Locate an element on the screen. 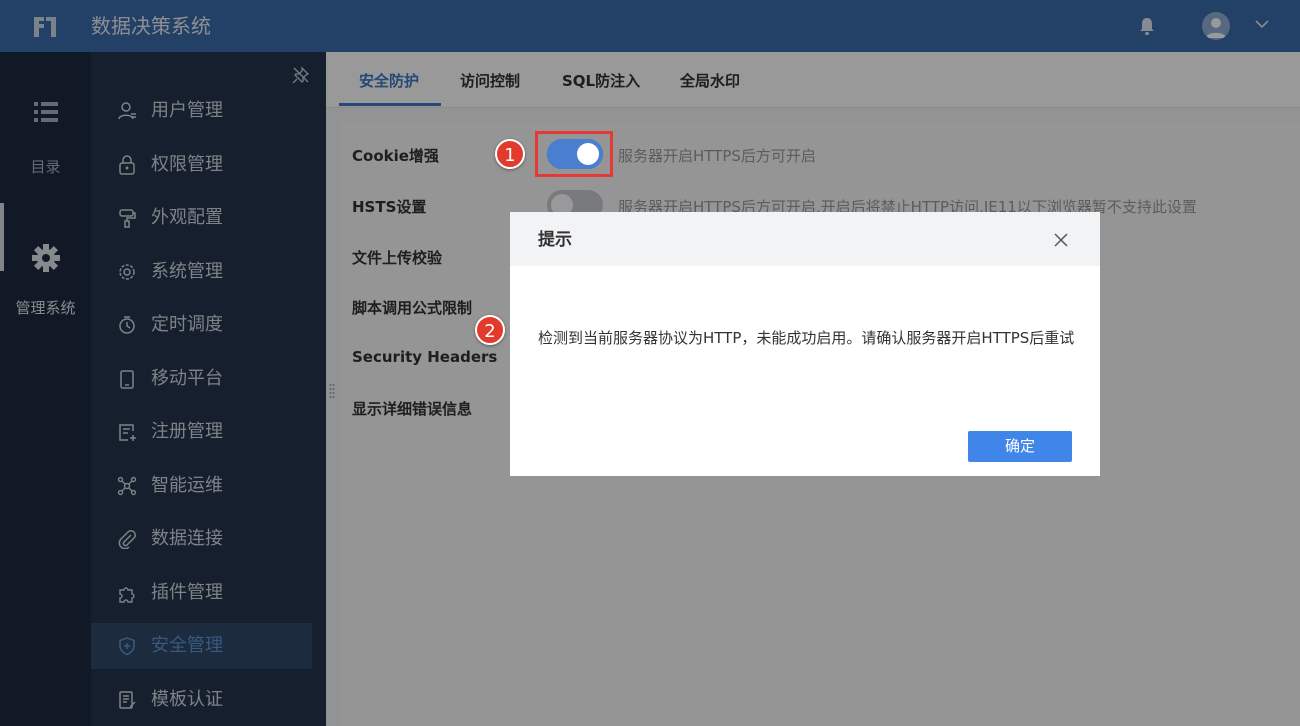 This screenshot has width=1300, height=726. dialog-title: 提示 is located at coordinates (555, 240).